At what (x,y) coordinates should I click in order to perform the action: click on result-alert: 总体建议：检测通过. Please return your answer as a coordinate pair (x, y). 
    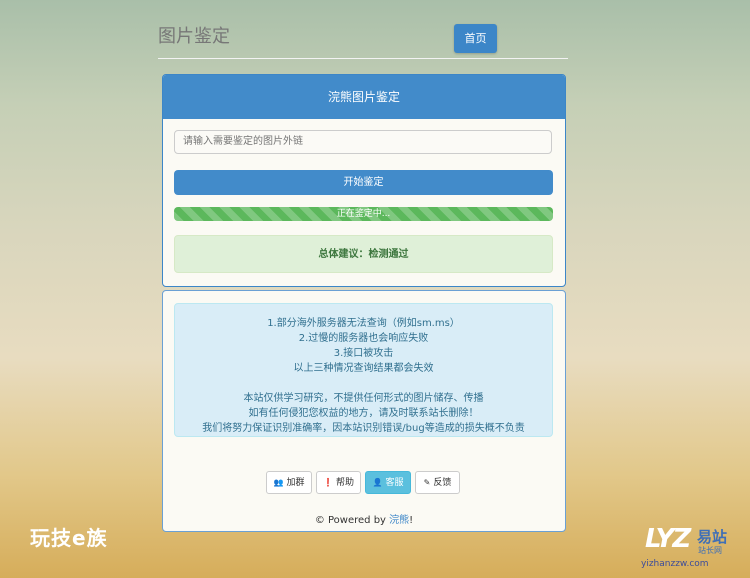
    Looking at the image, I should click on (363, 254).